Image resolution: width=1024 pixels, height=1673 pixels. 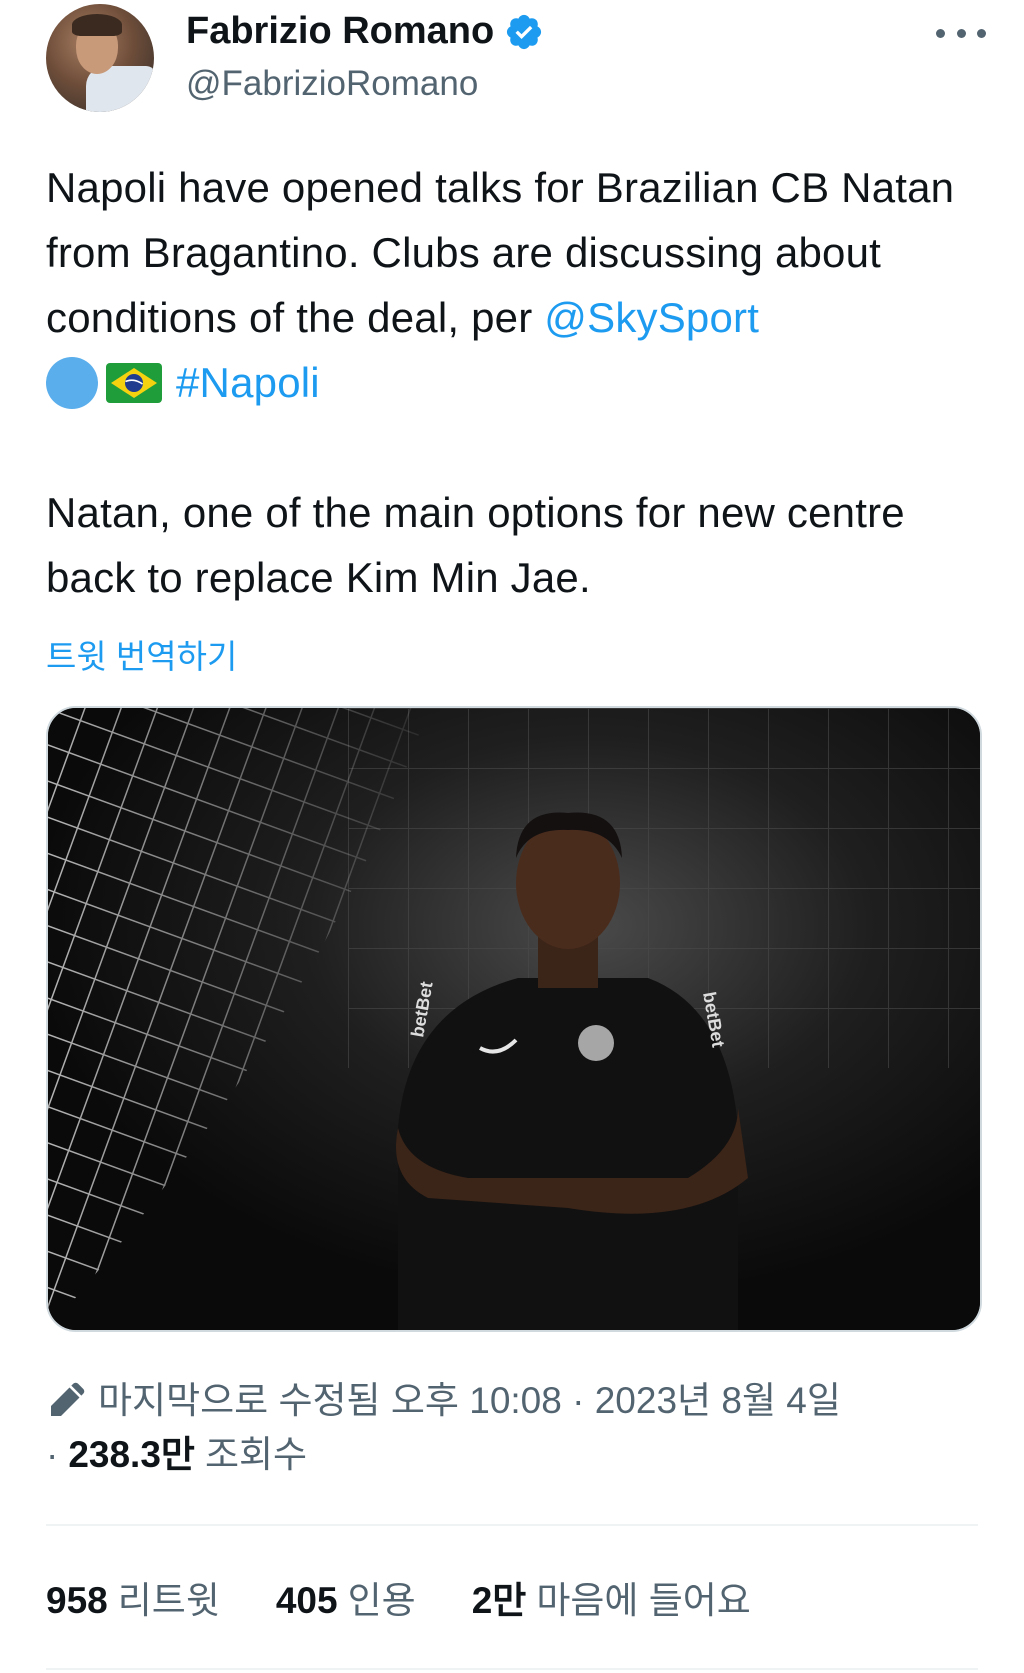 I want to click on quotes-count: 405, so click(x=306, y=1600).